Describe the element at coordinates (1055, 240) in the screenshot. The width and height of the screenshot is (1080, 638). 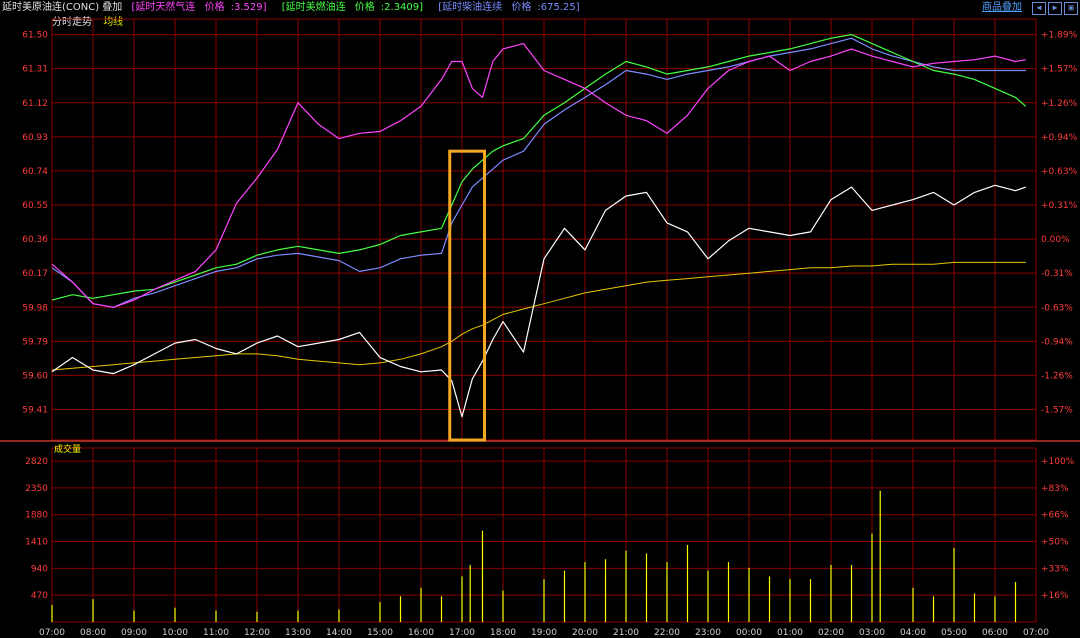
I see `pct-tick-label: 0.00%` at that location.